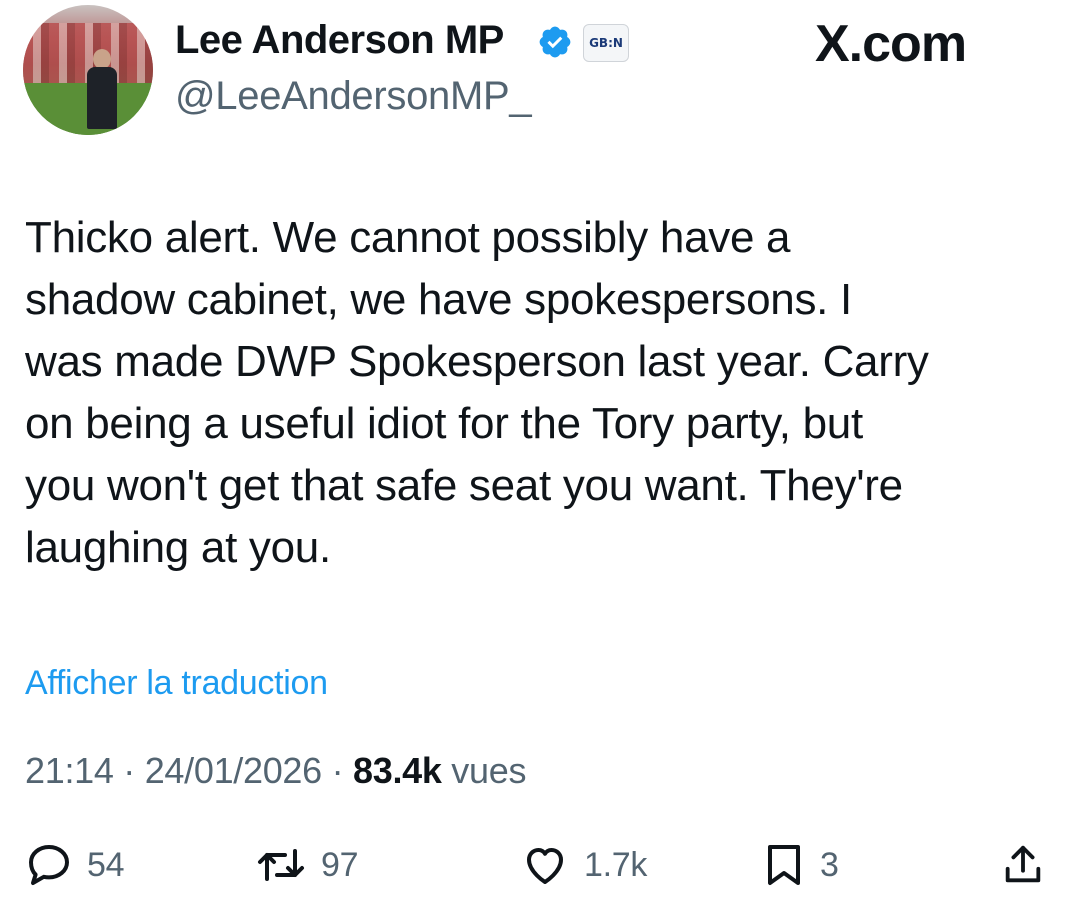 The width and height of the screenshot is (1080, 922). What do you see at coordinates (106, 864) in the screenshot?
I see `reply-count: 54` at bounding box center [106, 864].